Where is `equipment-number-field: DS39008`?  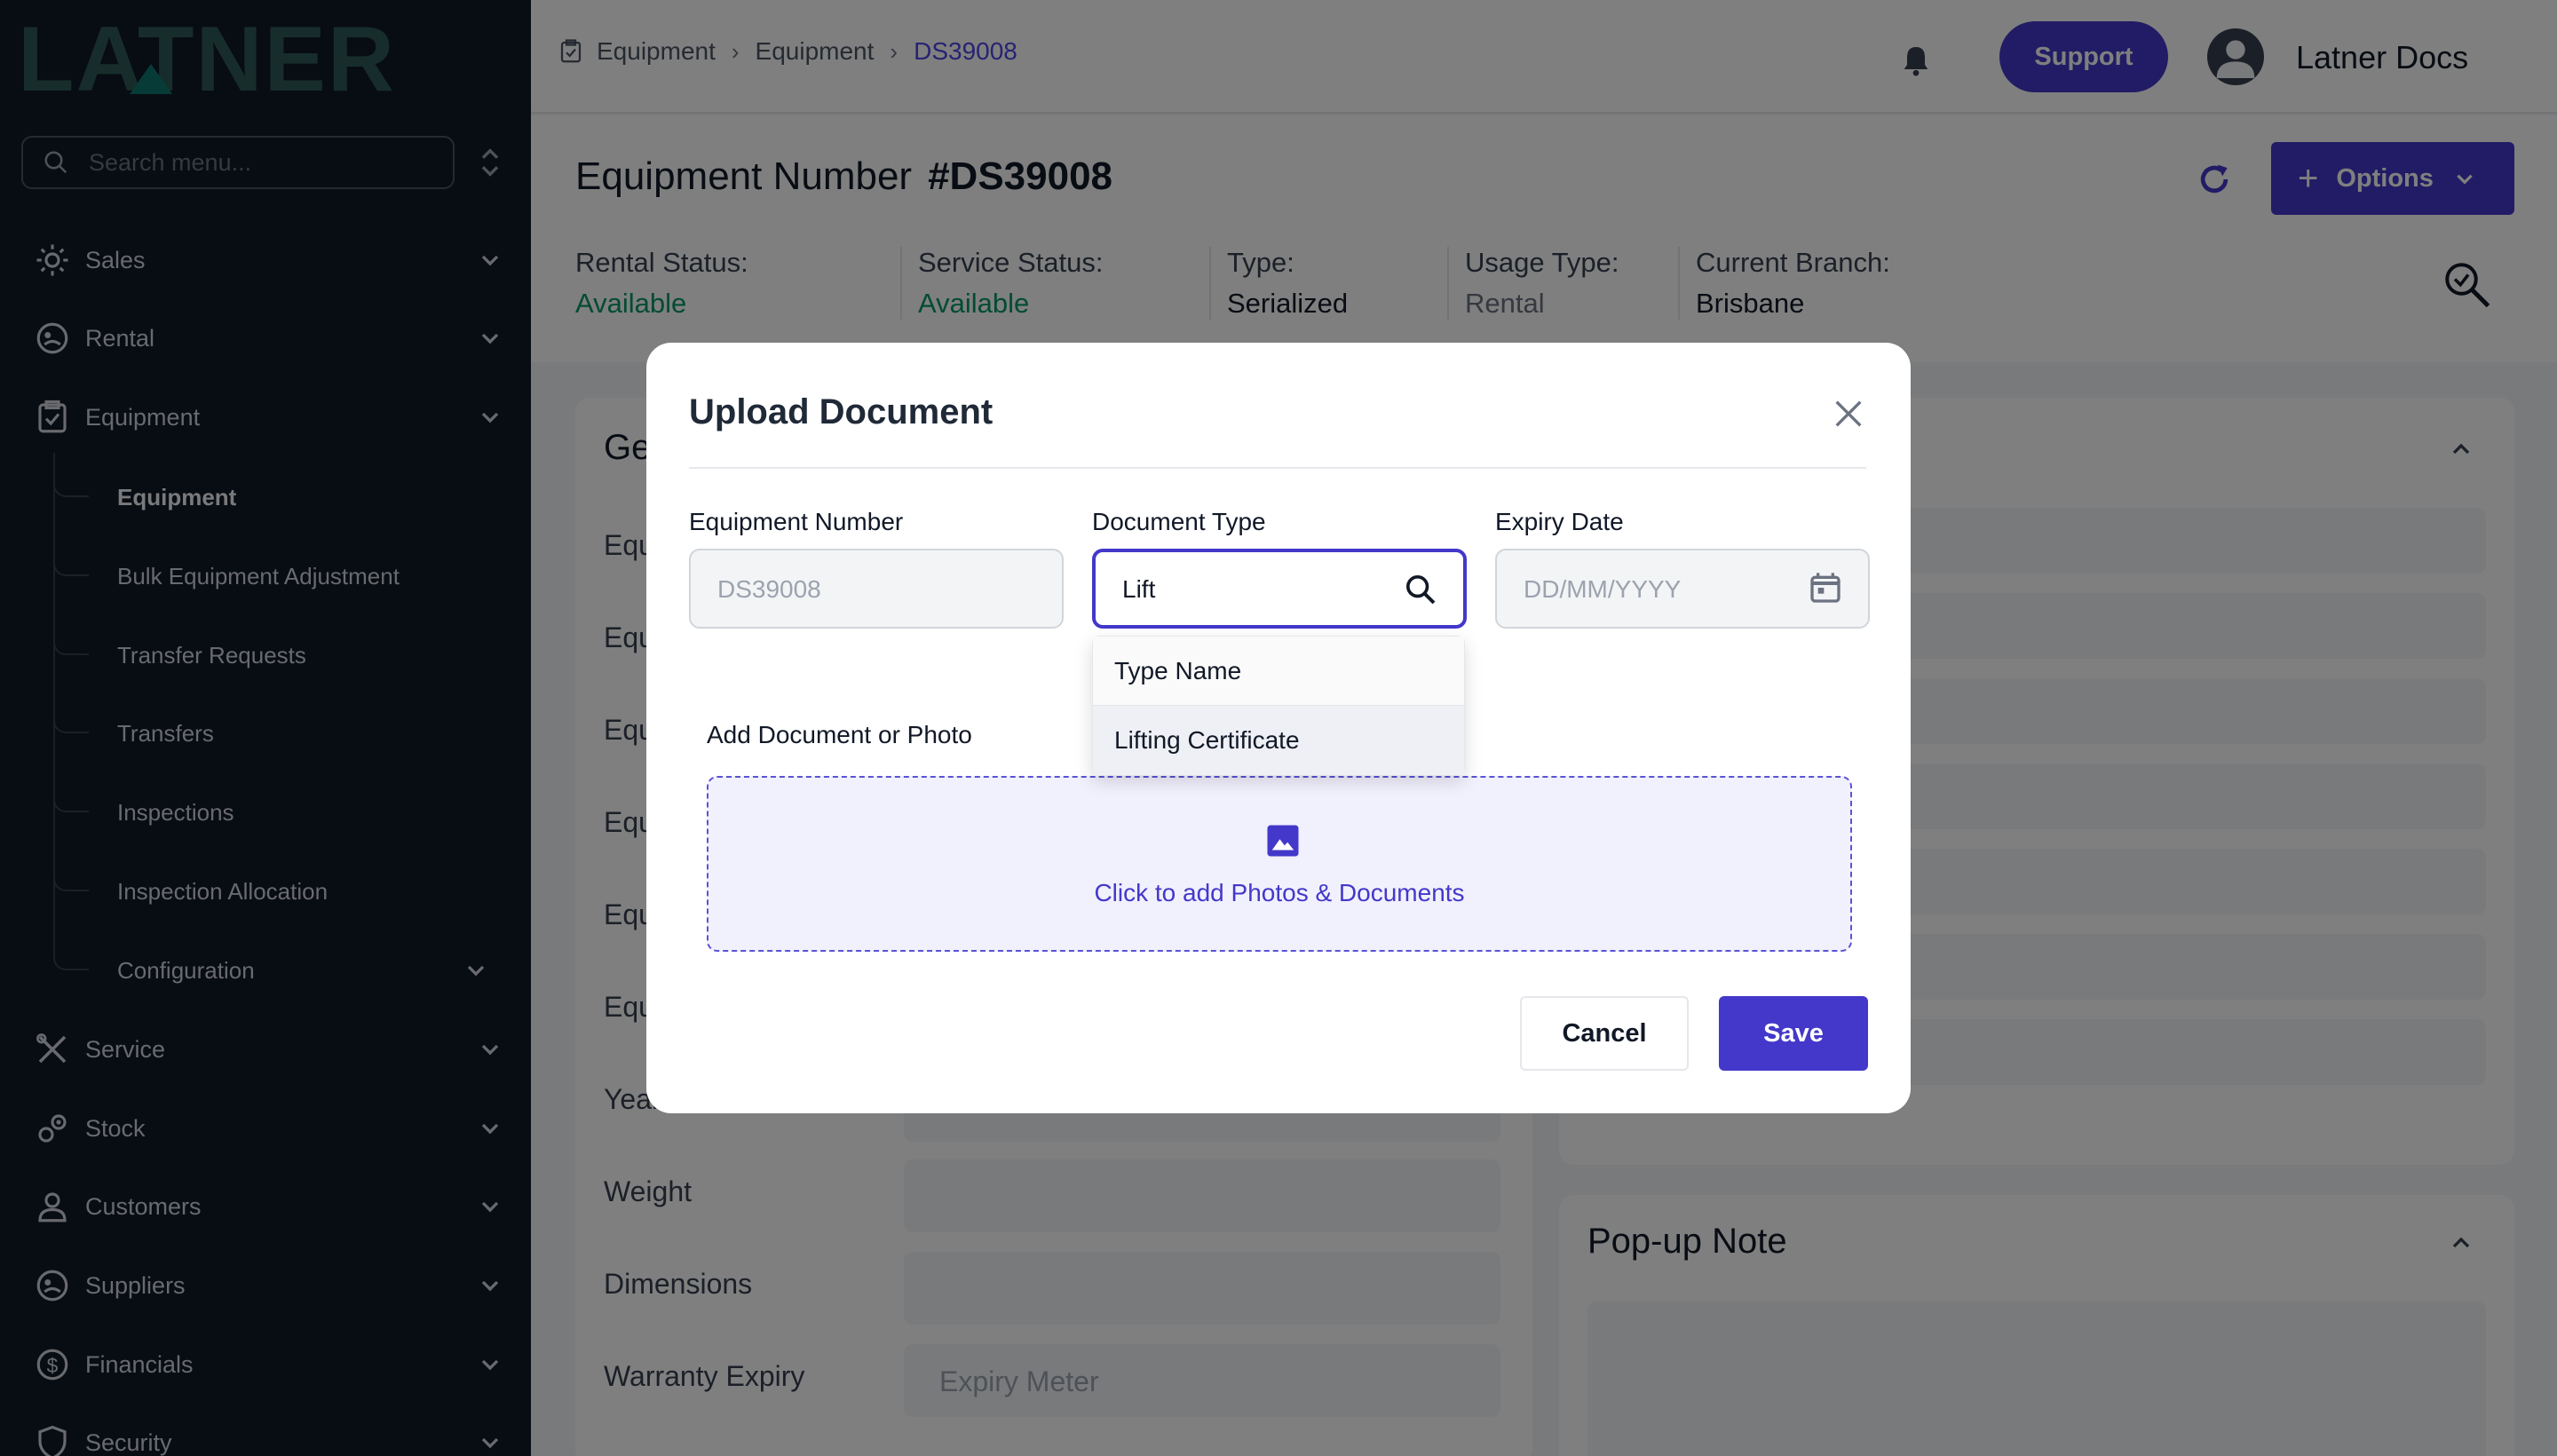 equipment-number-field: DS39008 is located at coordinates (876, 589).